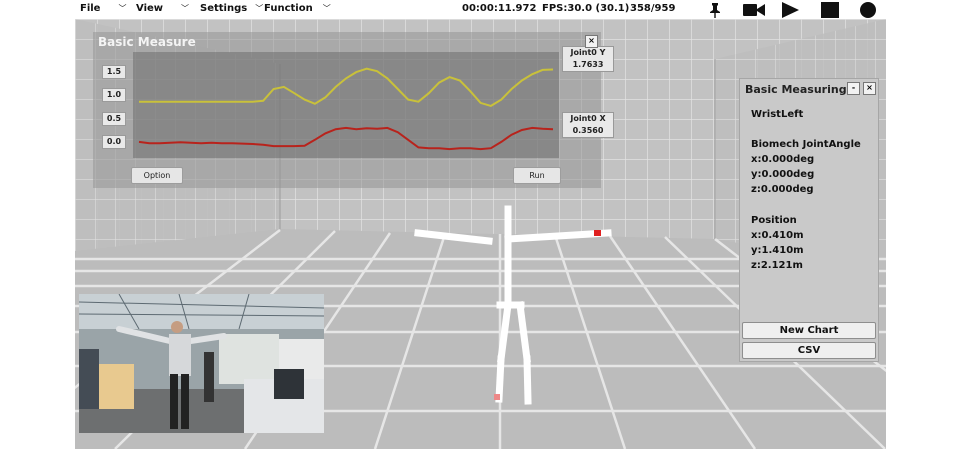  Describe the element at coordinates (597, 233) in the screenshot. I see `selected-joint-marker` at that location.